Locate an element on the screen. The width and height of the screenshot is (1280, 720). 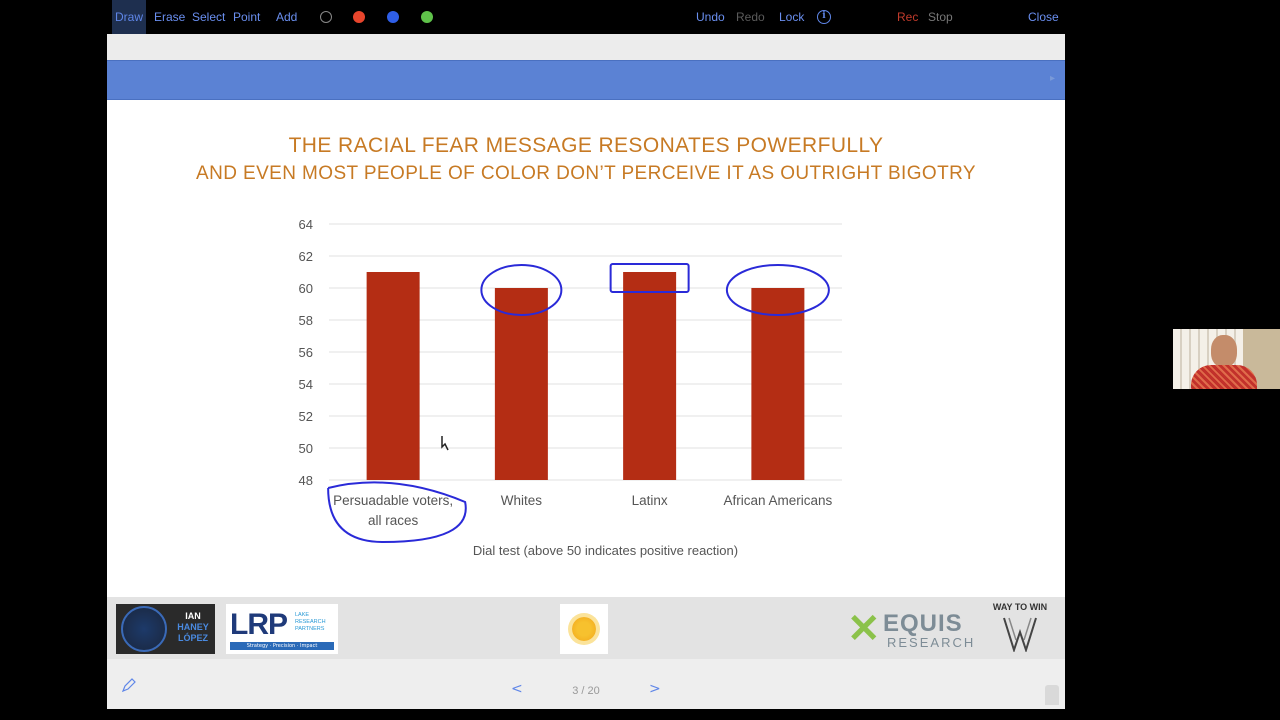
y-tick-label: 48 is located at coordinates (306, 480).